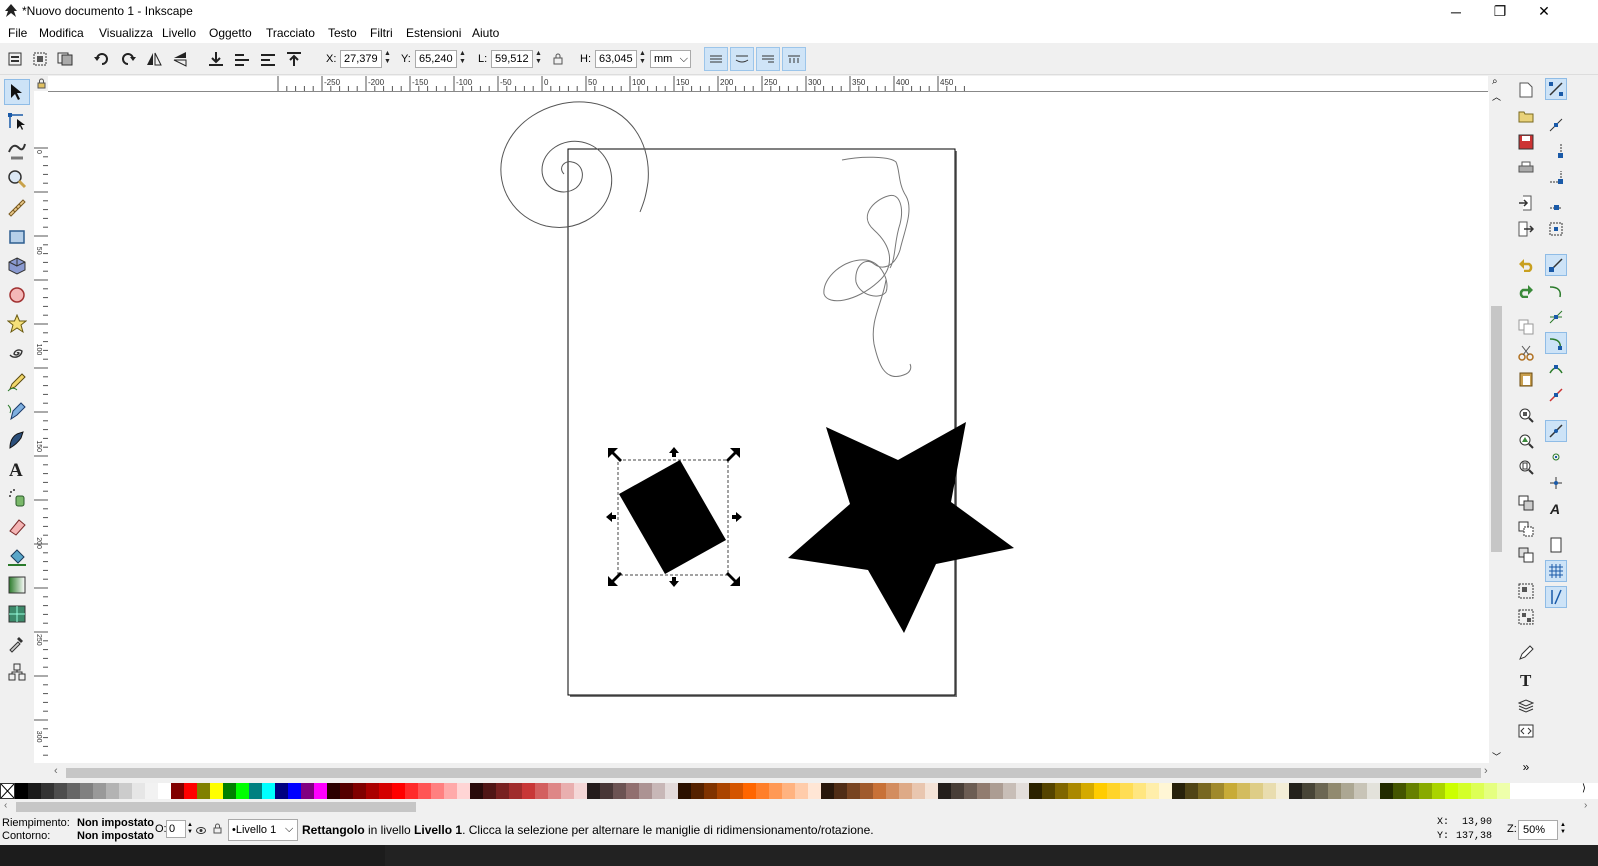 The image size is (1598, 866). Describe the element at coordinates (1584, 791) in the screenshot. I see `palette-scroll-right-icon: ⟩` at that location.